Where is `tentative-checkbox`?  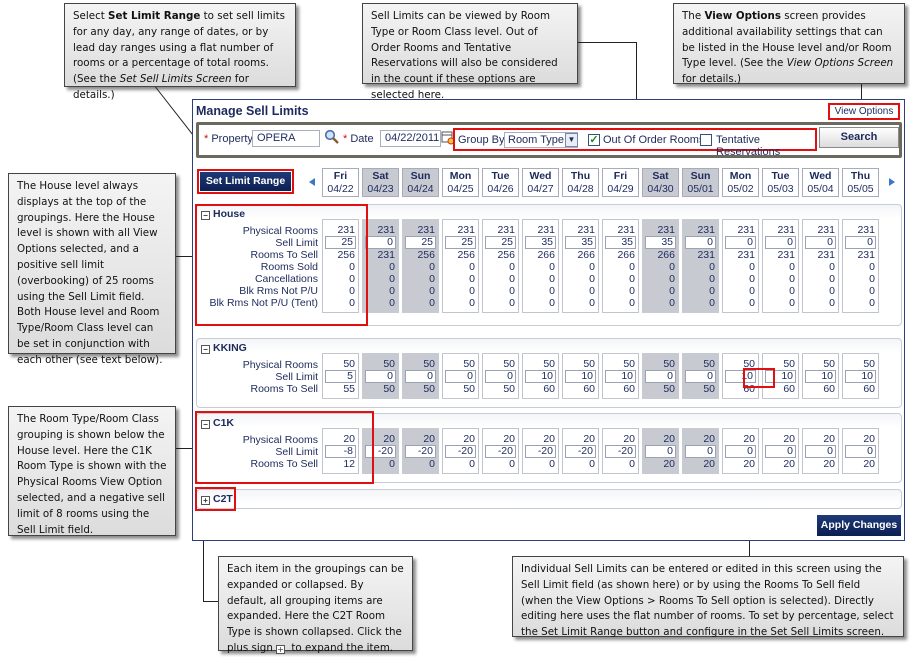
tentative-checkbox is located at coordinates (706, 140).